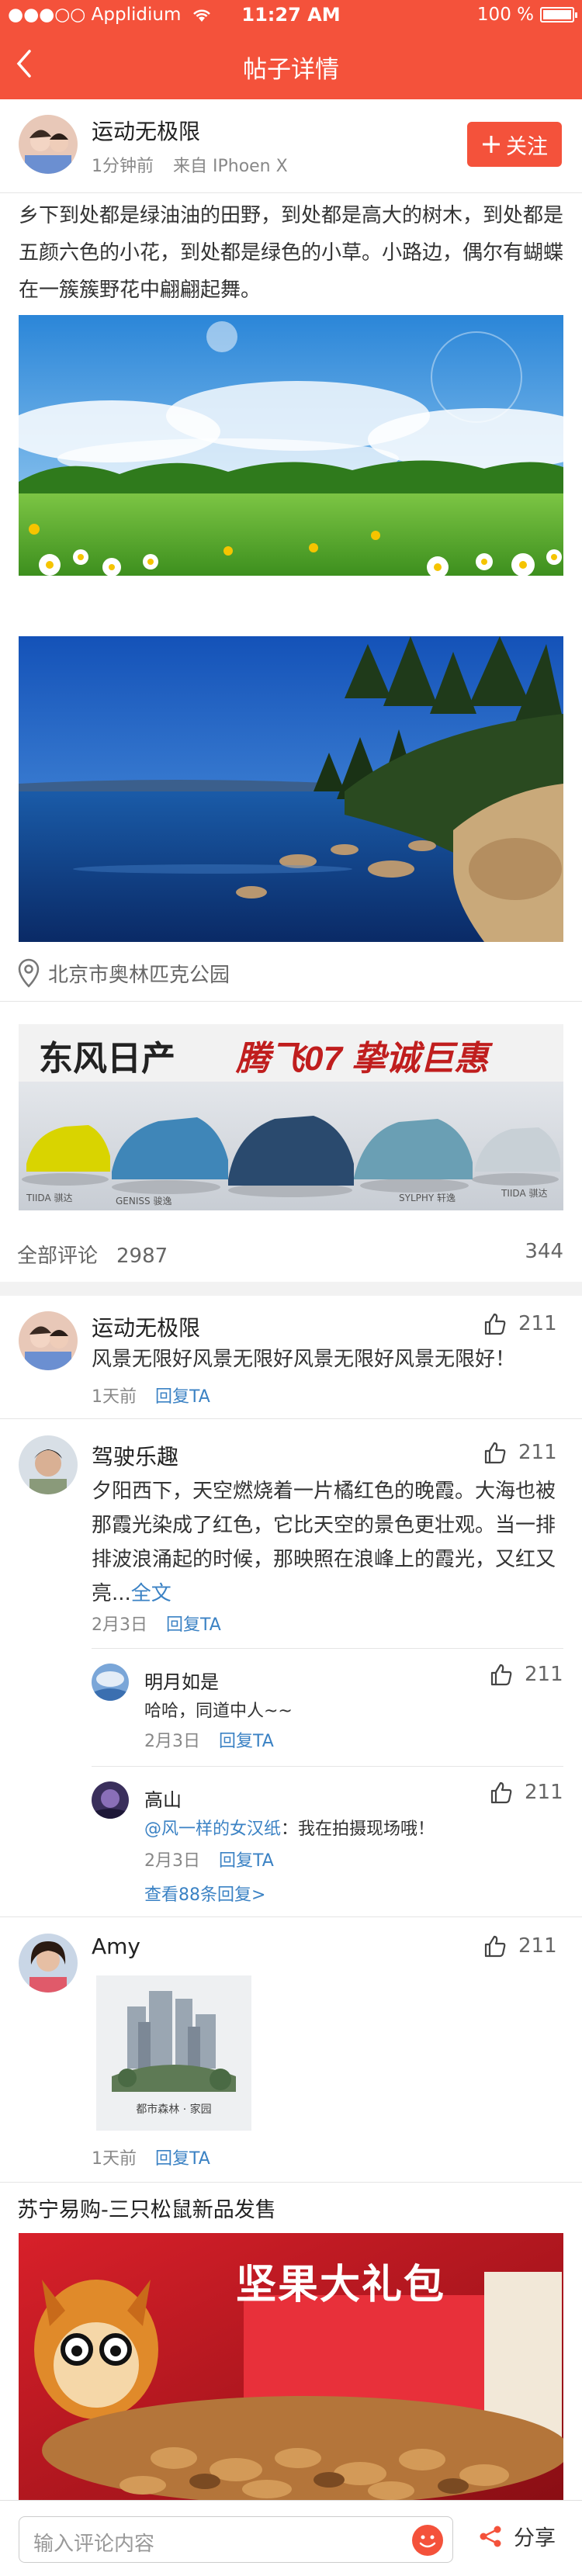 This screenshot has width=582, height=2576. Describe the element at coordinates (156, 1623) in the screenshot. I see `comment-footer: 2月3日 回复TA` at that location.